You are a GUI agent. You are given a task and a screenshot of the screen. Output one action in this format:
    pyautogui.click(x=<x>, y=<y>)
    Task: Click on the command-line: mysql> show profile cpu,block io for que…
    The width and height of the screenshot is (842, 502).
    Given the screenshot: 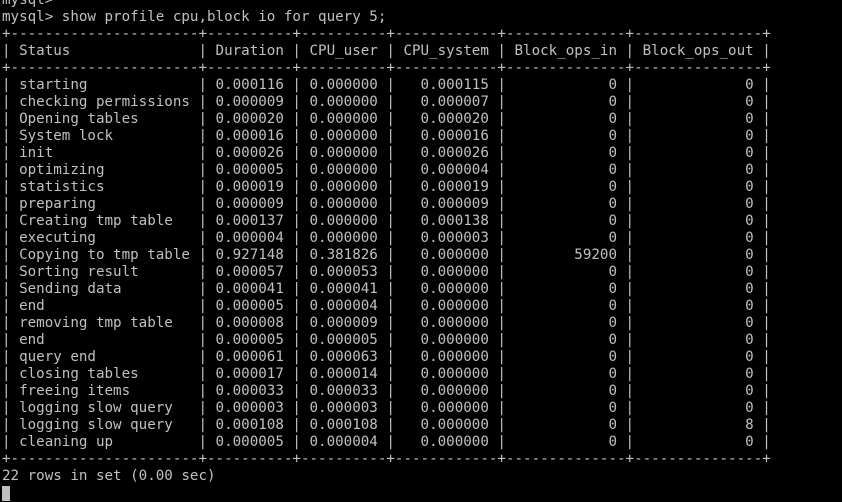 What is the action you would take?
    pyautogui.click(x=194, y=17)
    